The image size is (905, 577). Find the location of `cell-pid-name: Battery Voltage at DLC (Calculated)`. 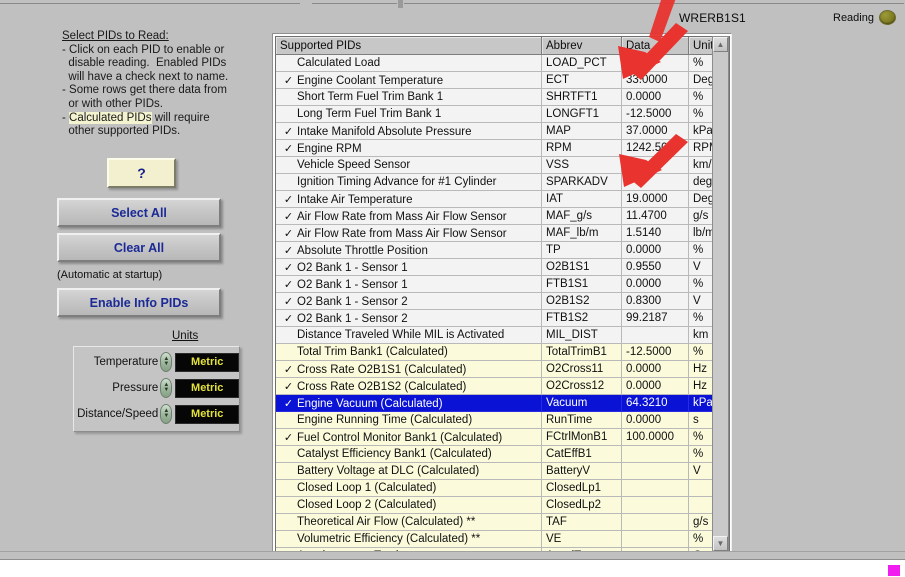

cell-pid-name: Battery Voltage at DLC (Calculated) is located at coordinates (409, 471).